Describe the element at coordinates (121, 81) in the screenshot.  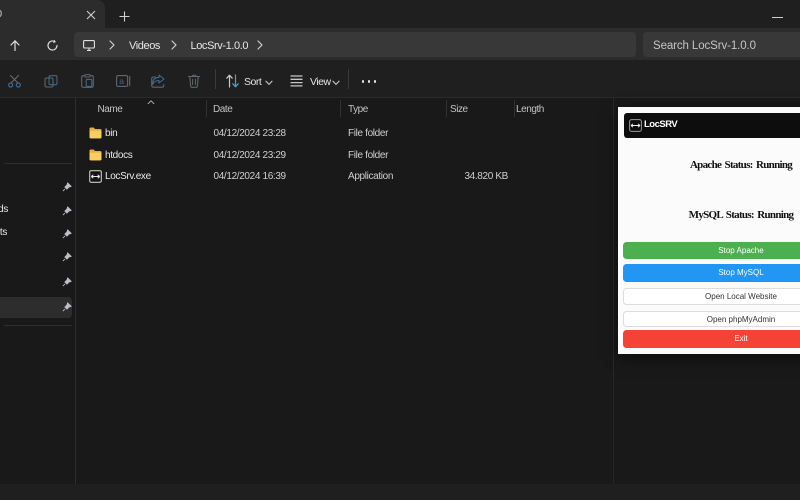
I see `svg-text: a` at that location.